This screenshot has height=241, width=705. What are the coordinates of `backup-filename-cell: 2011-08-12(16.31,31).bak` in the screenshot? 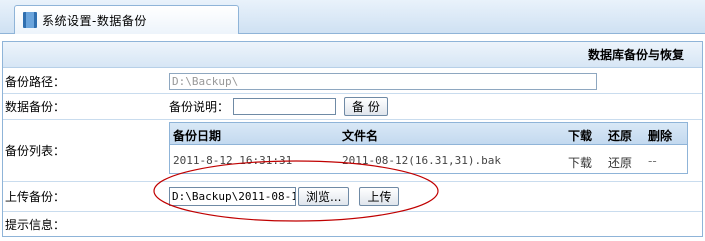 It's located at (421, 160).